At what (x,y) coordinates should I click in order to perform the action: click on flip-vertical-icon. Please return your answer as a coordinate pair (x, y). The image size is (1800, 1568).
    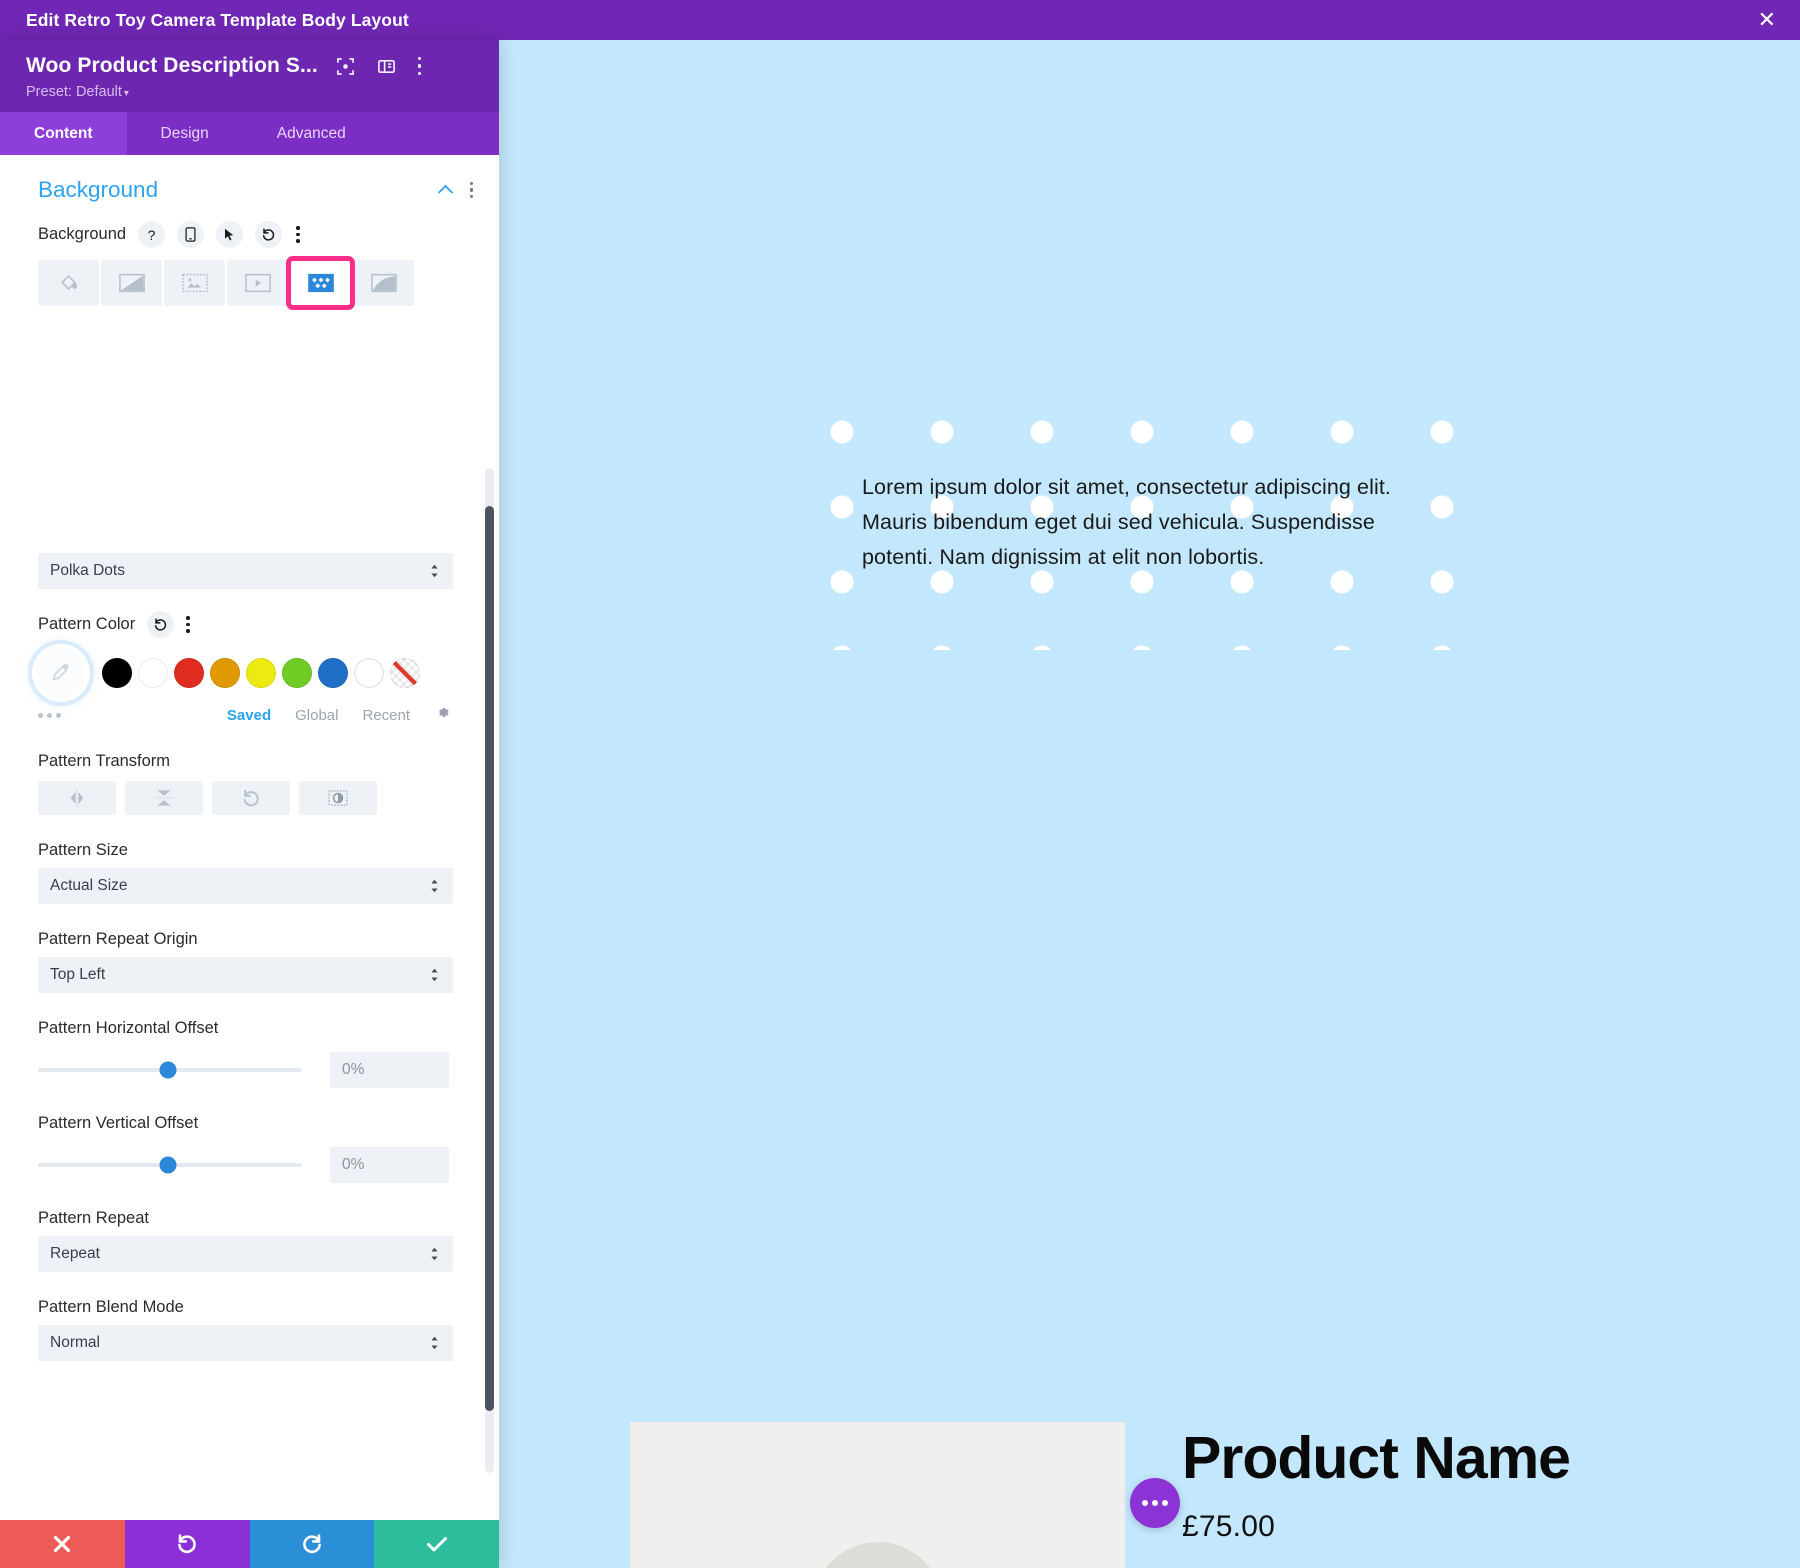
    Looking at the image, I should click on (164, 798).